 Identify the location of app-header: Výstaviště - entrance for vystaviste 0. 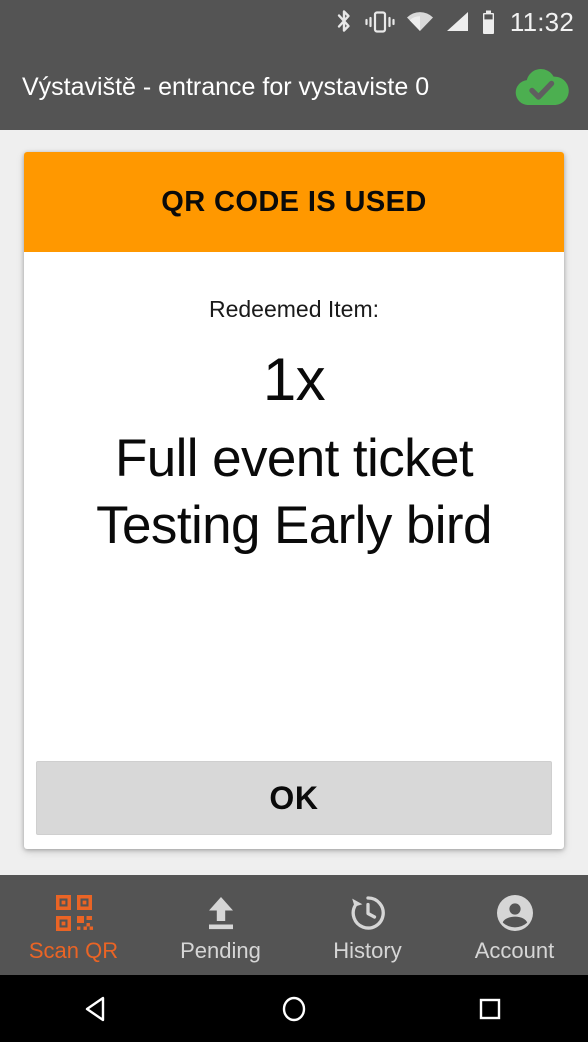
(294, 87).